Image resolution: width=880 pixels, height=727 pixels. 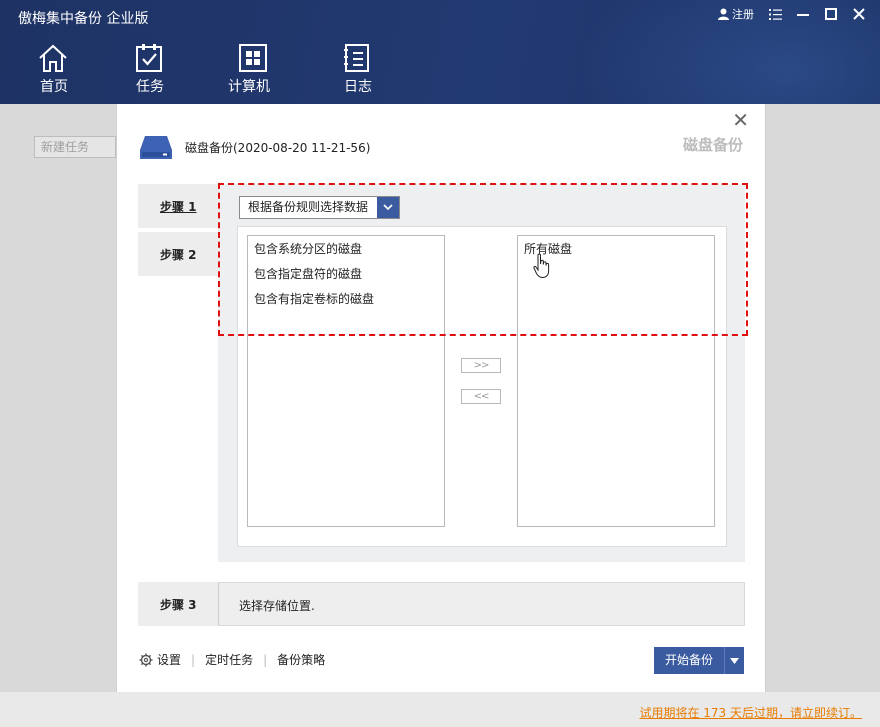 I want to click on nav-log-label: 日志, so click(x=358, y=87).